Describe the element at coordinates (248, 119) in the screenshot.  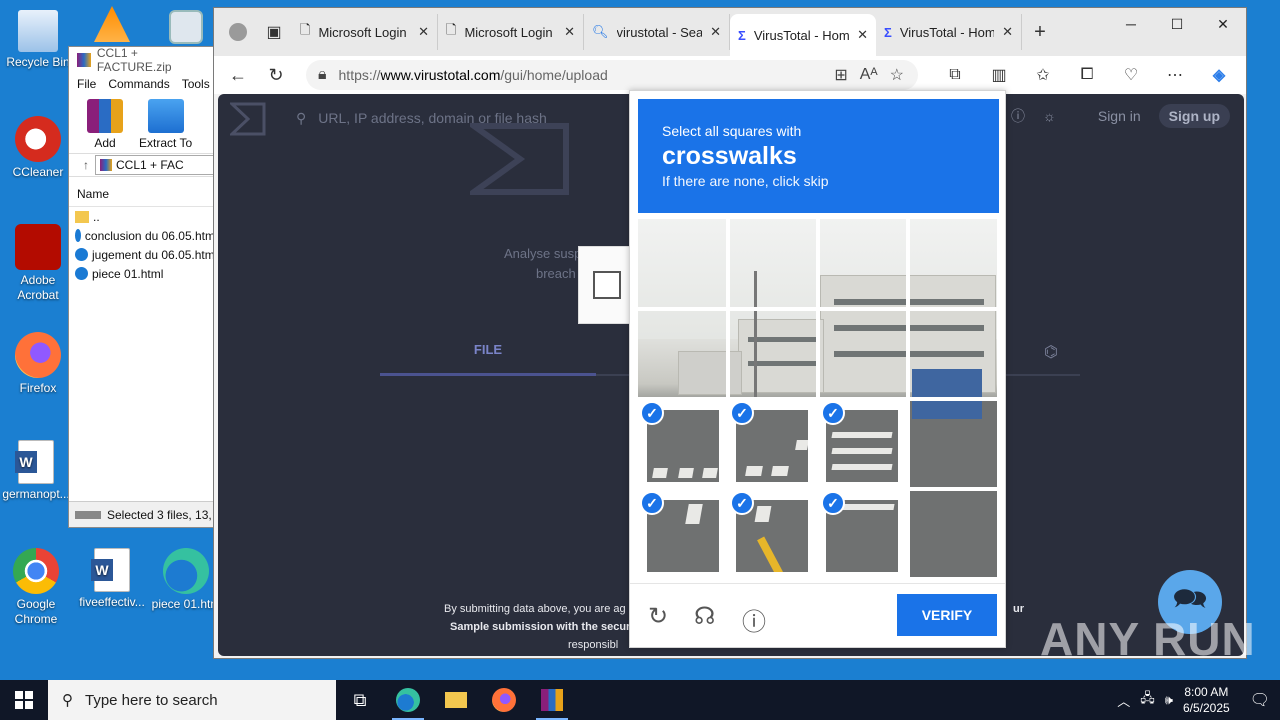
I see `virustotal-logo-icon` at that location.